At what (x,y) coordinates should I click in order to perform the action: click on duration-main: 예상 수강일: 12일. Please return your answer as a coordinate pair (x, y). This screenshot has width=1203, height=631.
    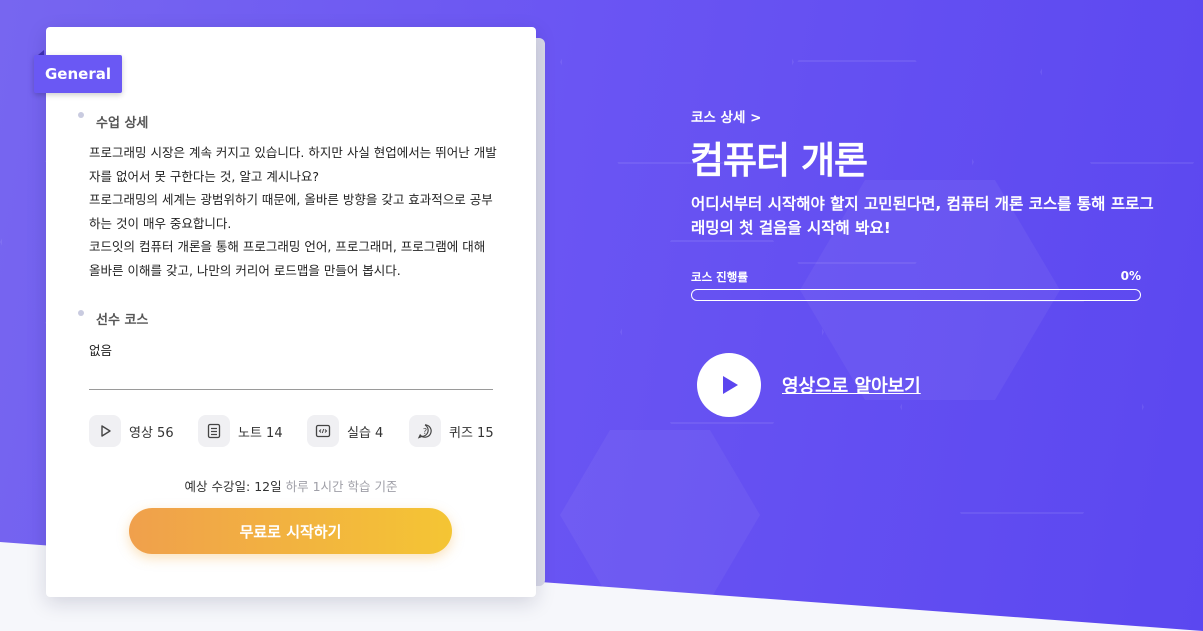
    Looking at the image, I should click on (233, 486).